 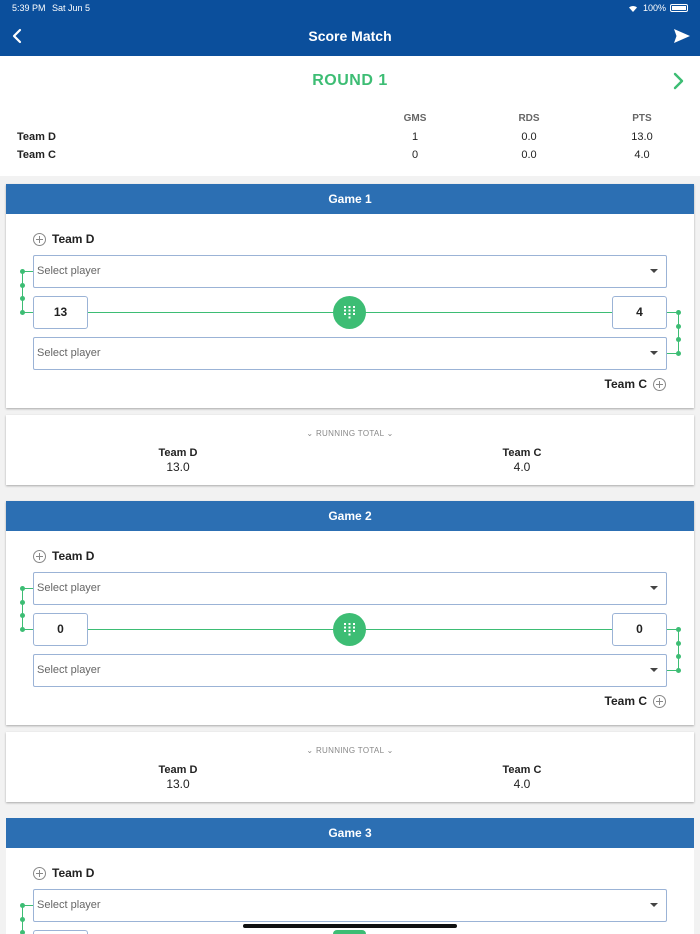 I want to click on home-indicator, so click(x=350, y=926).